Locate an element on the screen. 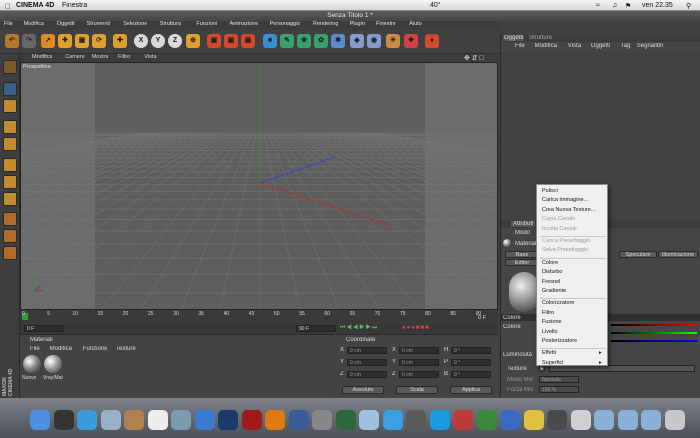  context-menu-item: Livello is located at coordinates (550, 332).